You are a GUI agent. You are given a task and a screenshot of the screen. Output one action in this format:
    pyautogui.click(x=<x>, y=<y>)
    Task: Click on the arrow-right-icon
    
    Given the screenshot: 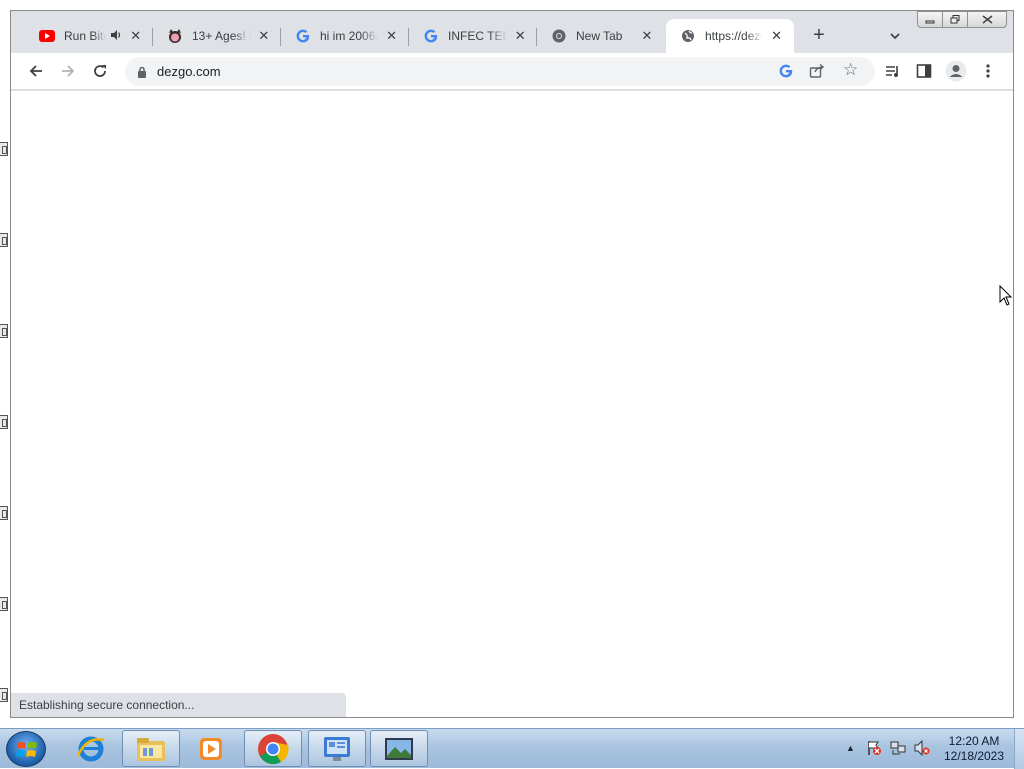 What is the action you would take?
    pyautogui.click(x=68, y=71)
    